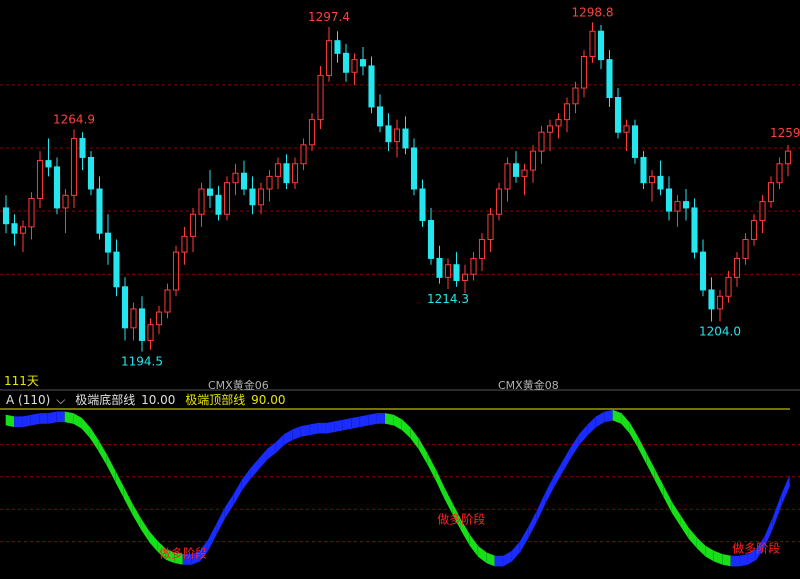 The height and width of the screenshot is (579, 800). I want to click on low-price-label: 1214.3, so click(448, 299).